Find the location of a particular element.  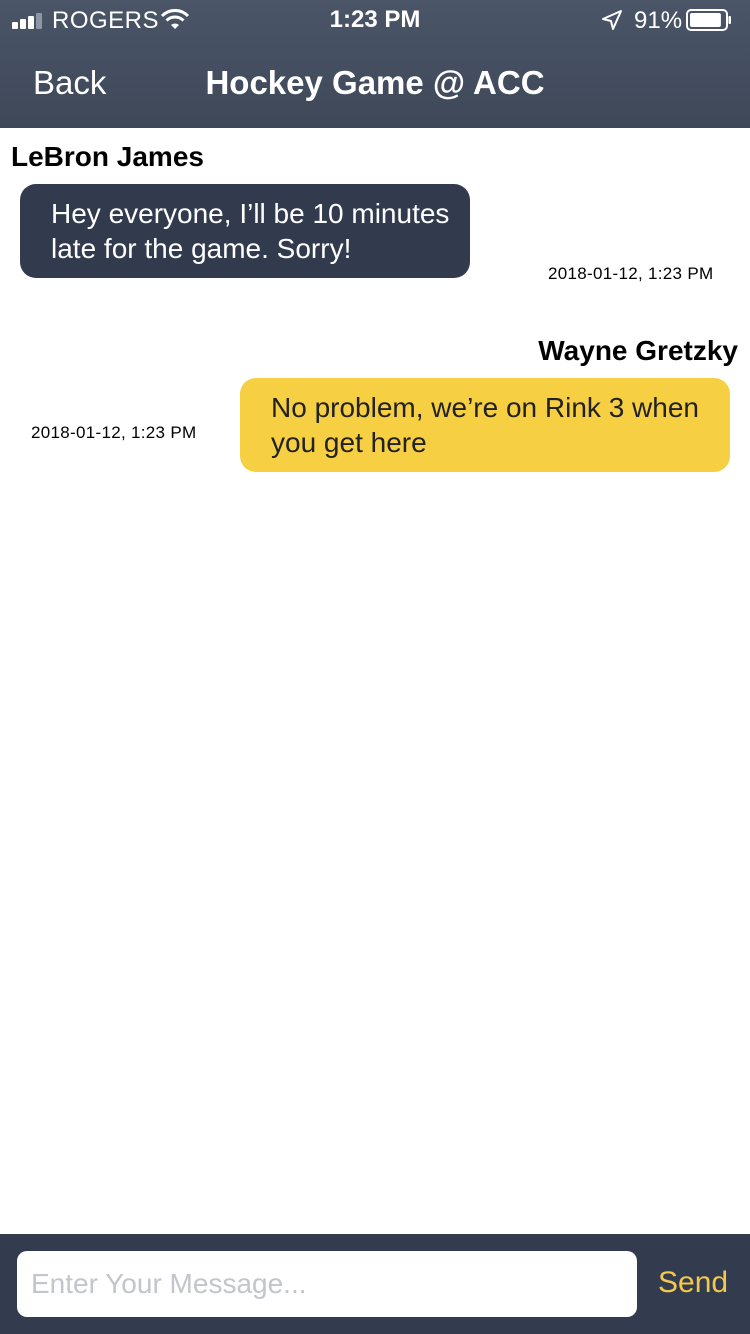

battery-icon is located at coordinates (708, 20).